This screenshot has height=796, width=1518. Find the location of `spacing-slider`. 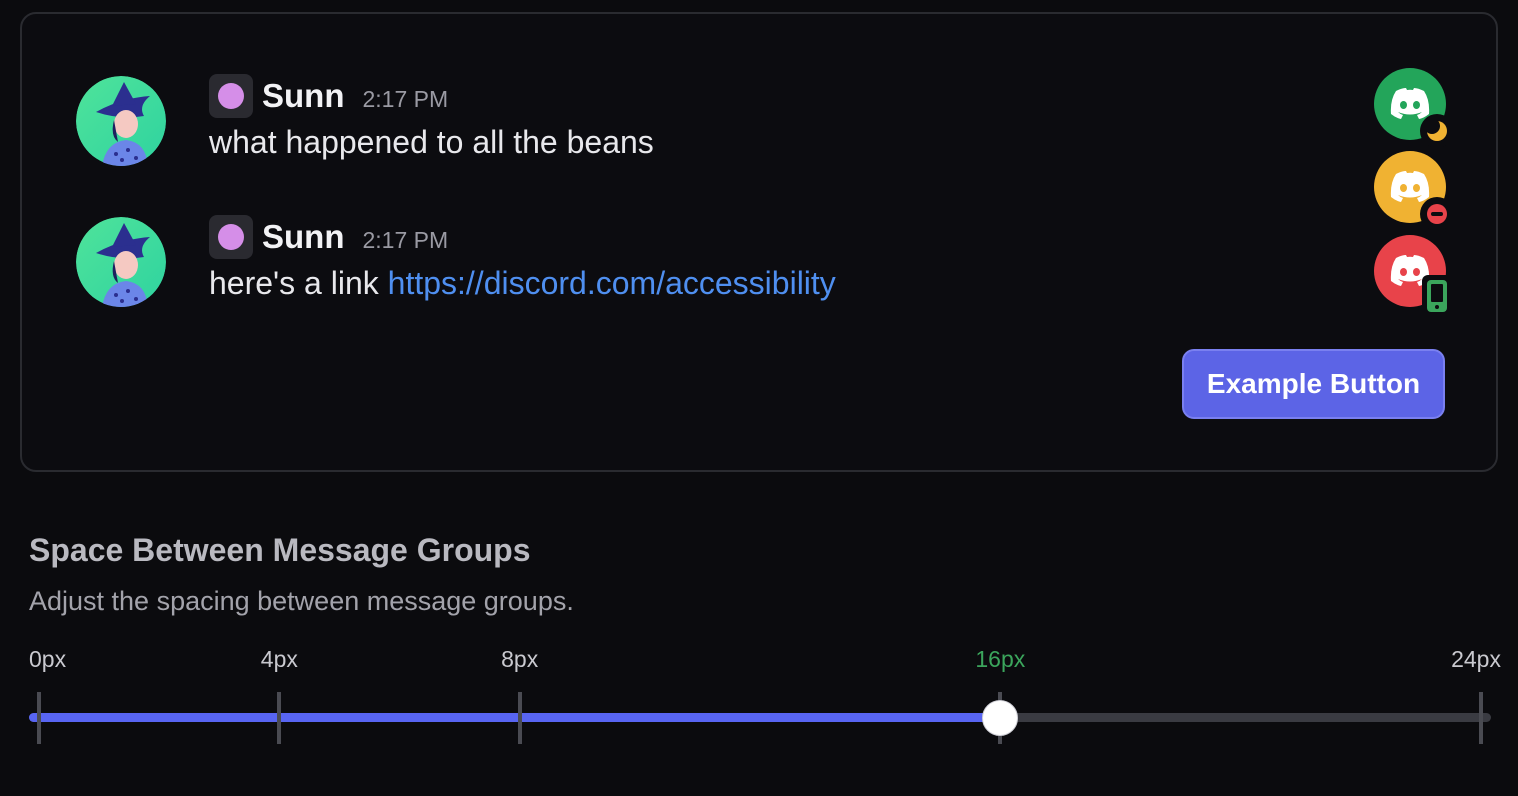

spacing-slider is located at coordinates (760, 718).